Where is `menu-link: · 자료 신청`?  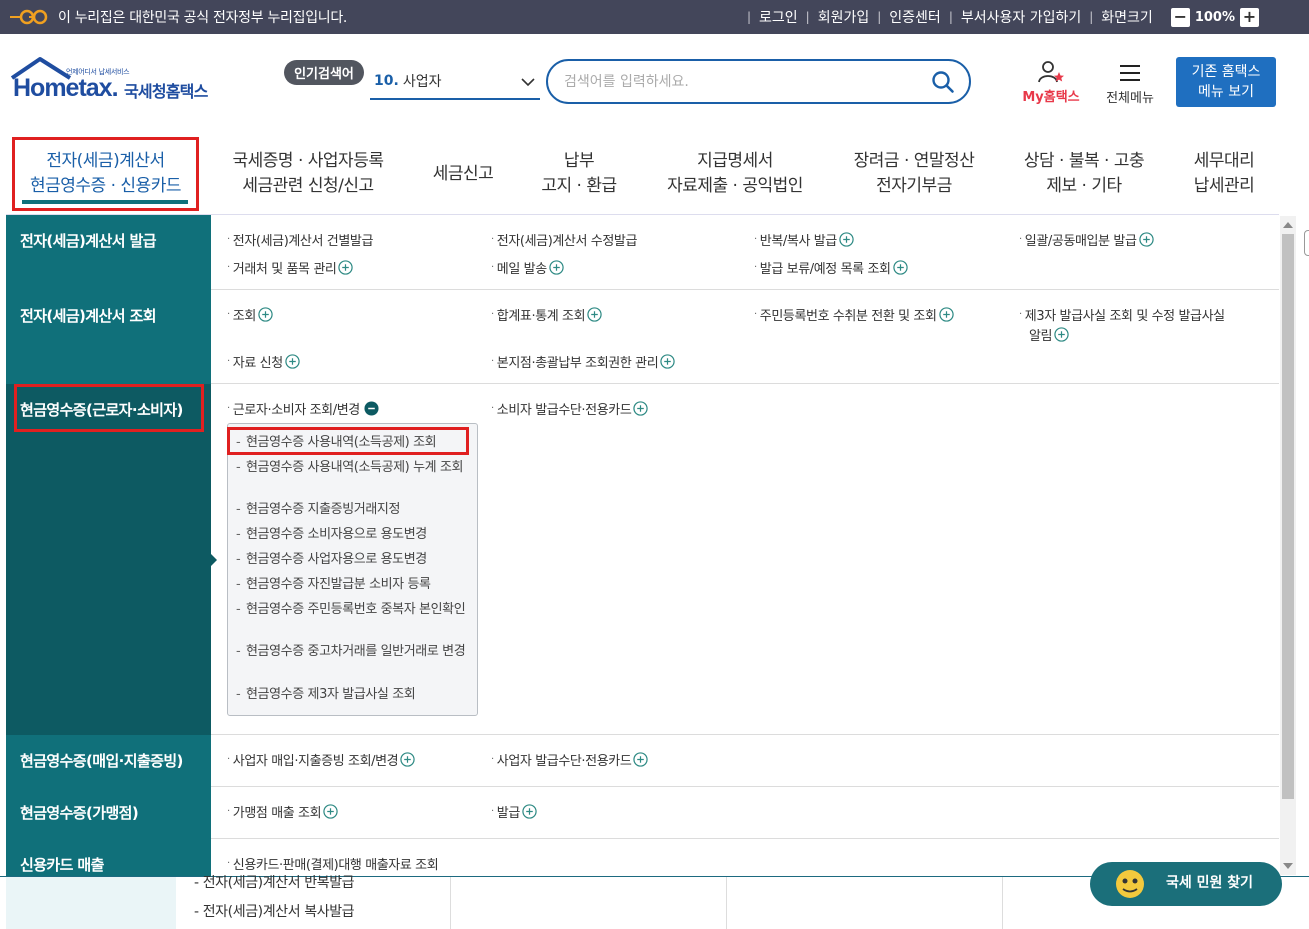
menu-link: · 자료 신청 is located at coordinates (263, 361).